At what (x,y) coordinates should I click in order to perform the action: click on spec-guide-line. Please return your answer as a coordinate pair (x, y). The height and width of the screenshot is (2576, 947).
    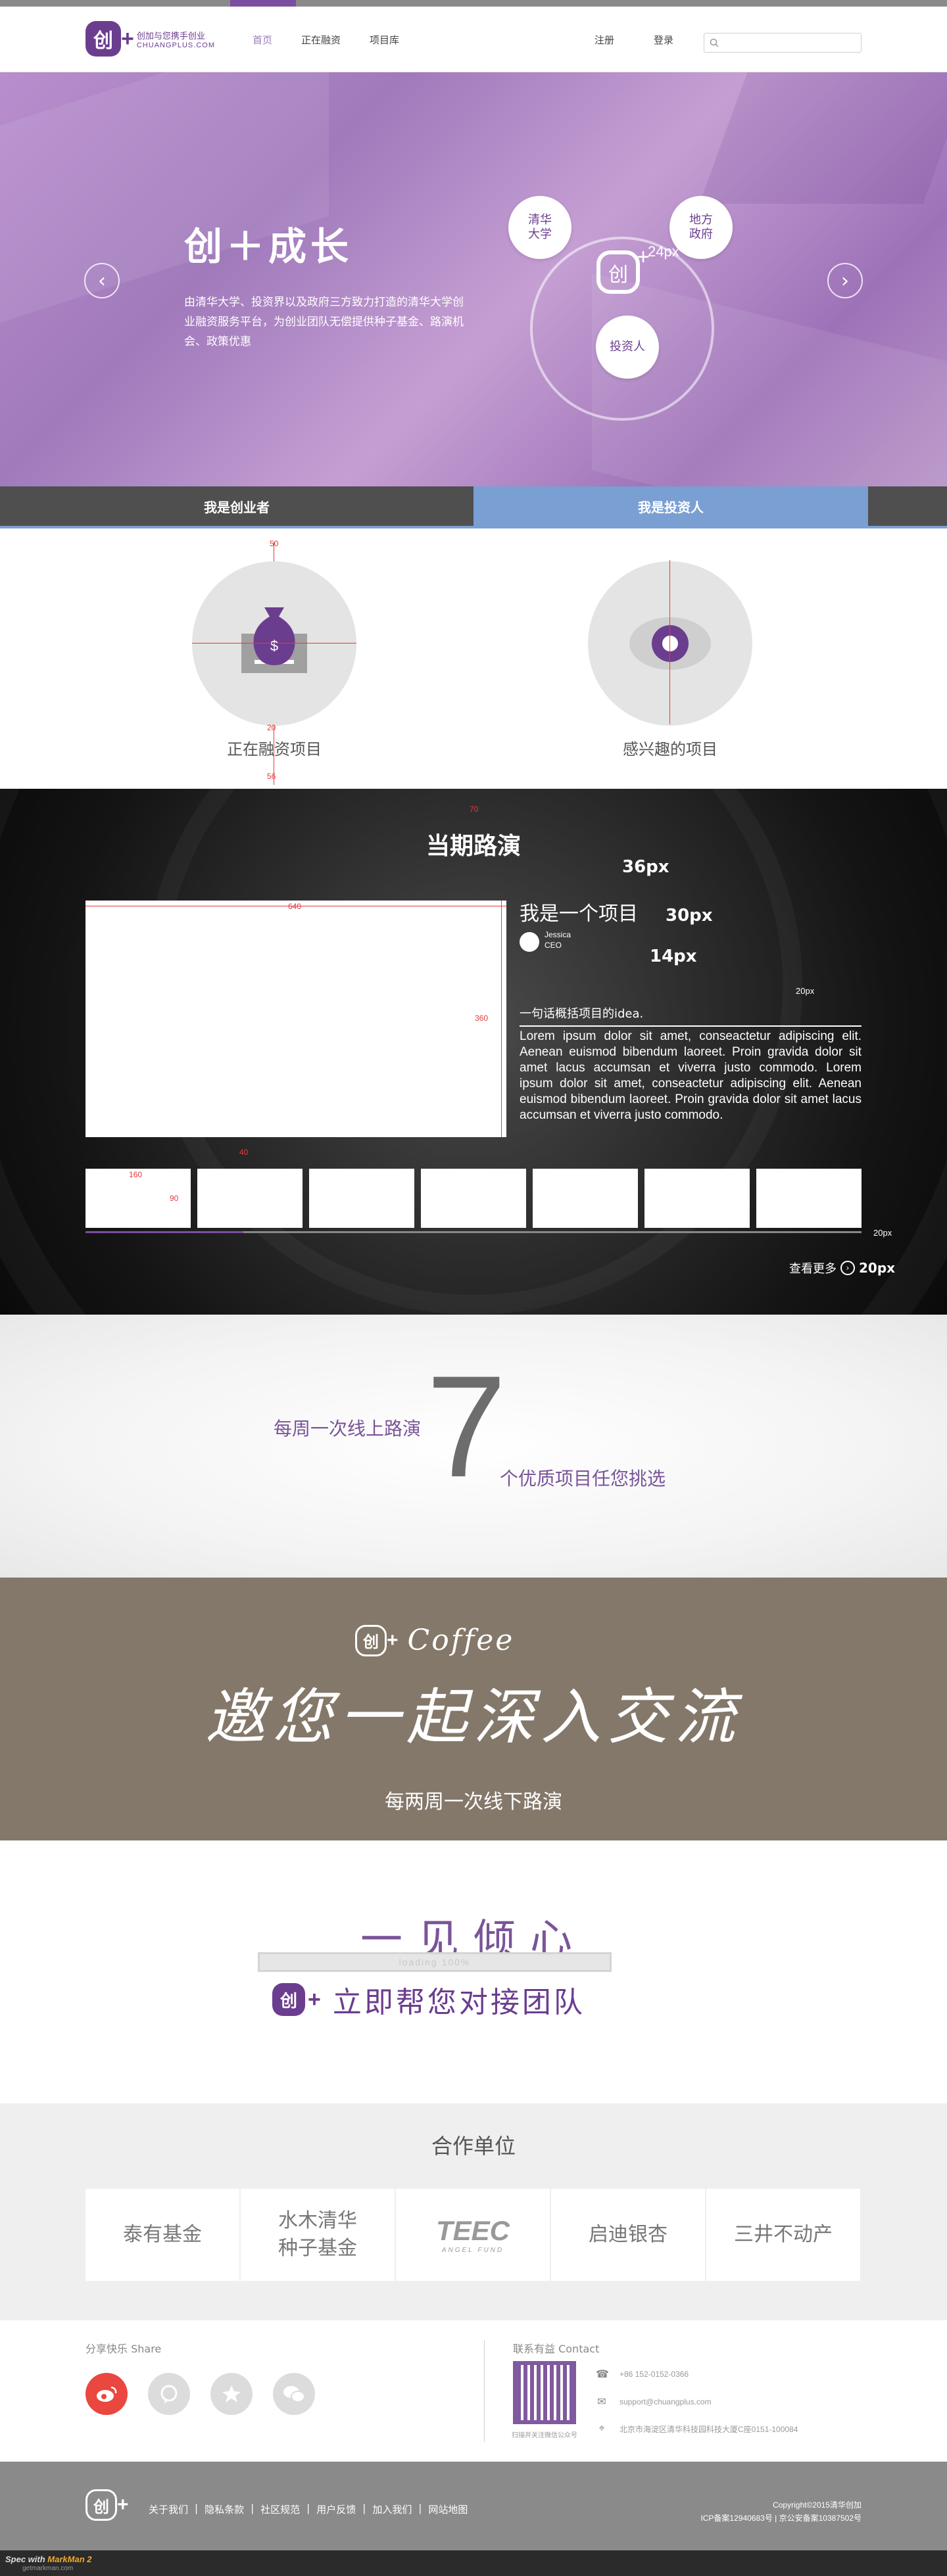
    Looking at the image, I should click on (669, 642).